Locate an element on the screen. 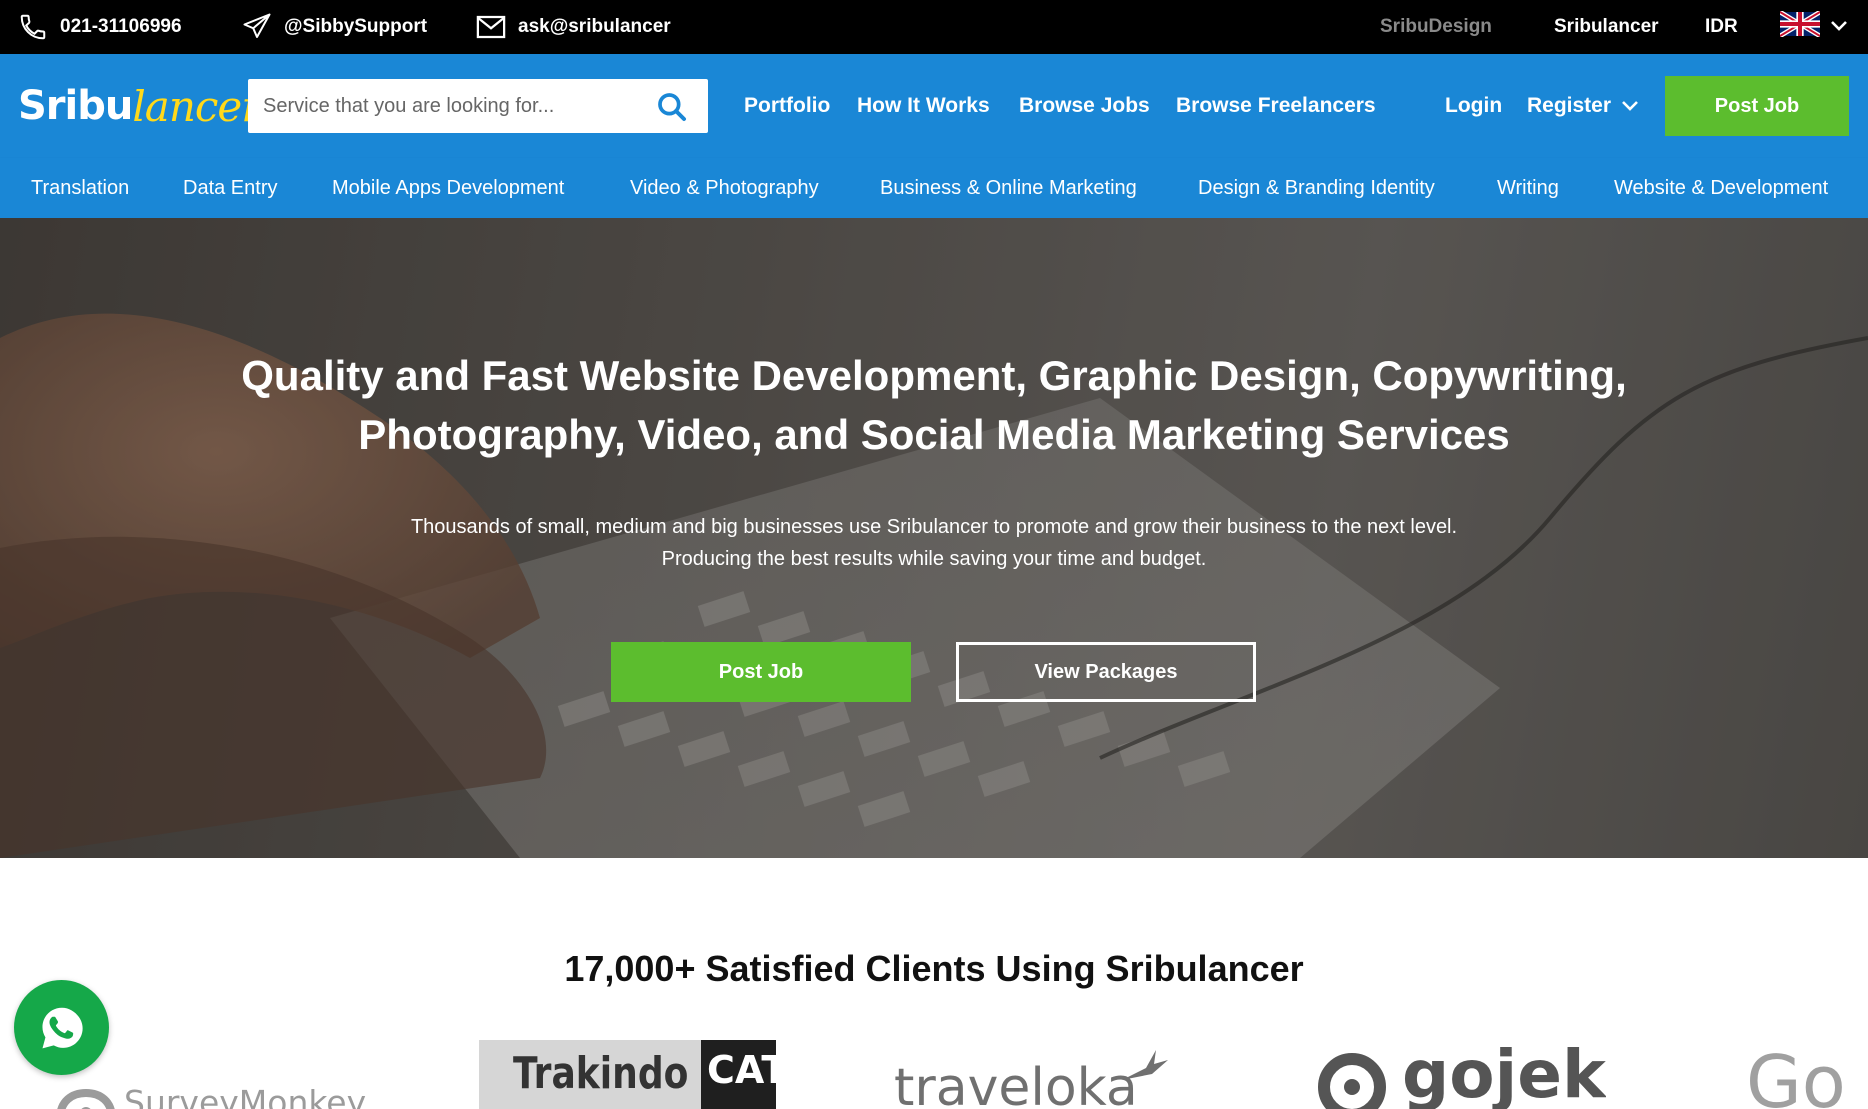 The image size is (1868, 1109). phone-contact: 021-31106996 is located at coordinates (100, 27).